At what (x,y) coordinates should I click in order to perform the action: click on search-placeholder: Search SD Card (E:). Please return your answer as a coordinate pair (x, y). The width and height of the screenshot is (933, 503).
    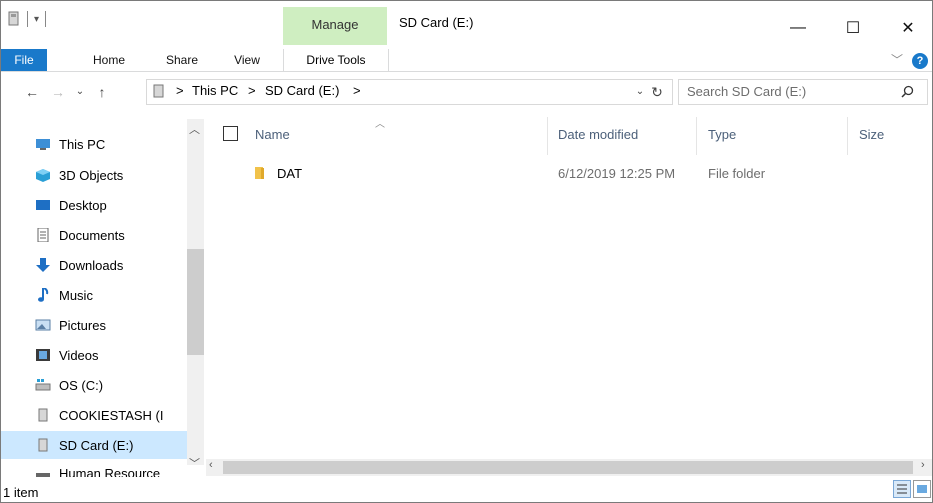
    Looking at the image, I should click on (747, 91).